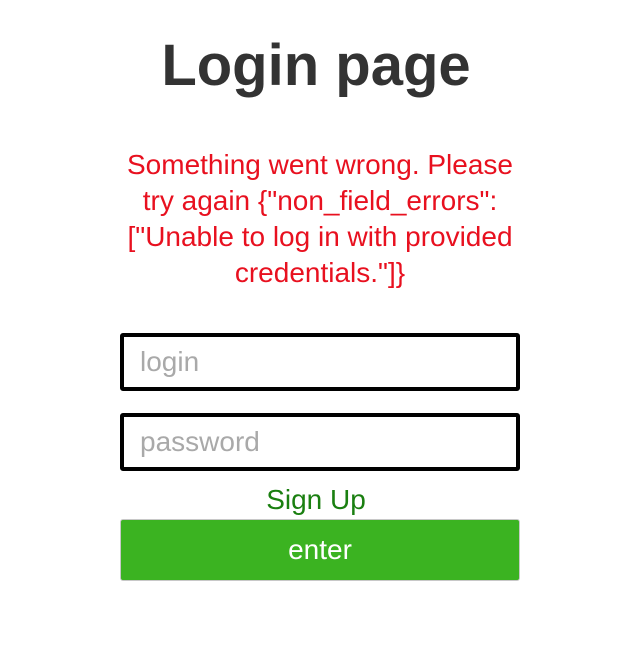 The height and width of the screenshot is (658, 632). I want to click on enter-button: enter, so click(320, 550).